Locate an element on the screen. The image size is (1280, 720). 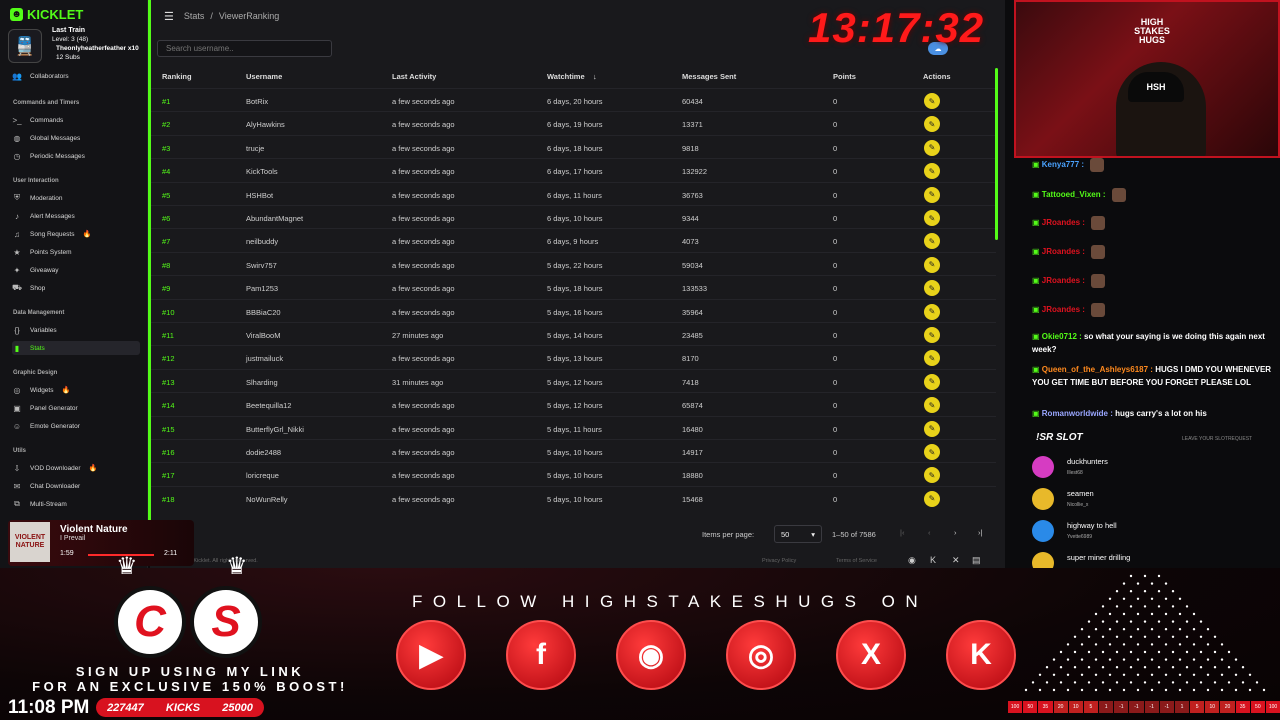
plinko-multiplier: 20 is located at coordinates (1060, 707).